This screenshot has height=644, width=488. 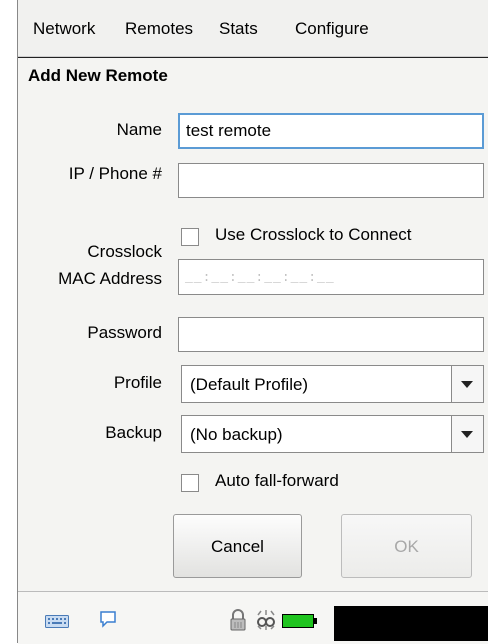 I want to click on menu-stats: Stats, so click(x=238, y=29).